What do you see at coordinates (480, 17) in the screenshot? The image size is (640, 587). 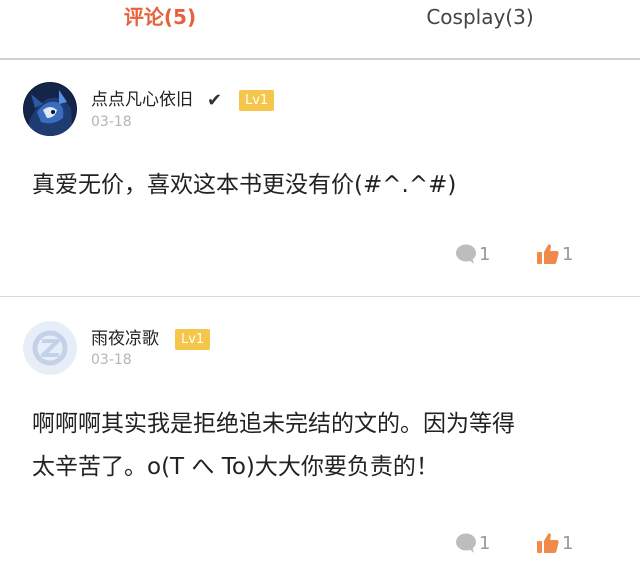 I see `tab-cosplay: Cosplay(3)` at bounding box center [480, 17].